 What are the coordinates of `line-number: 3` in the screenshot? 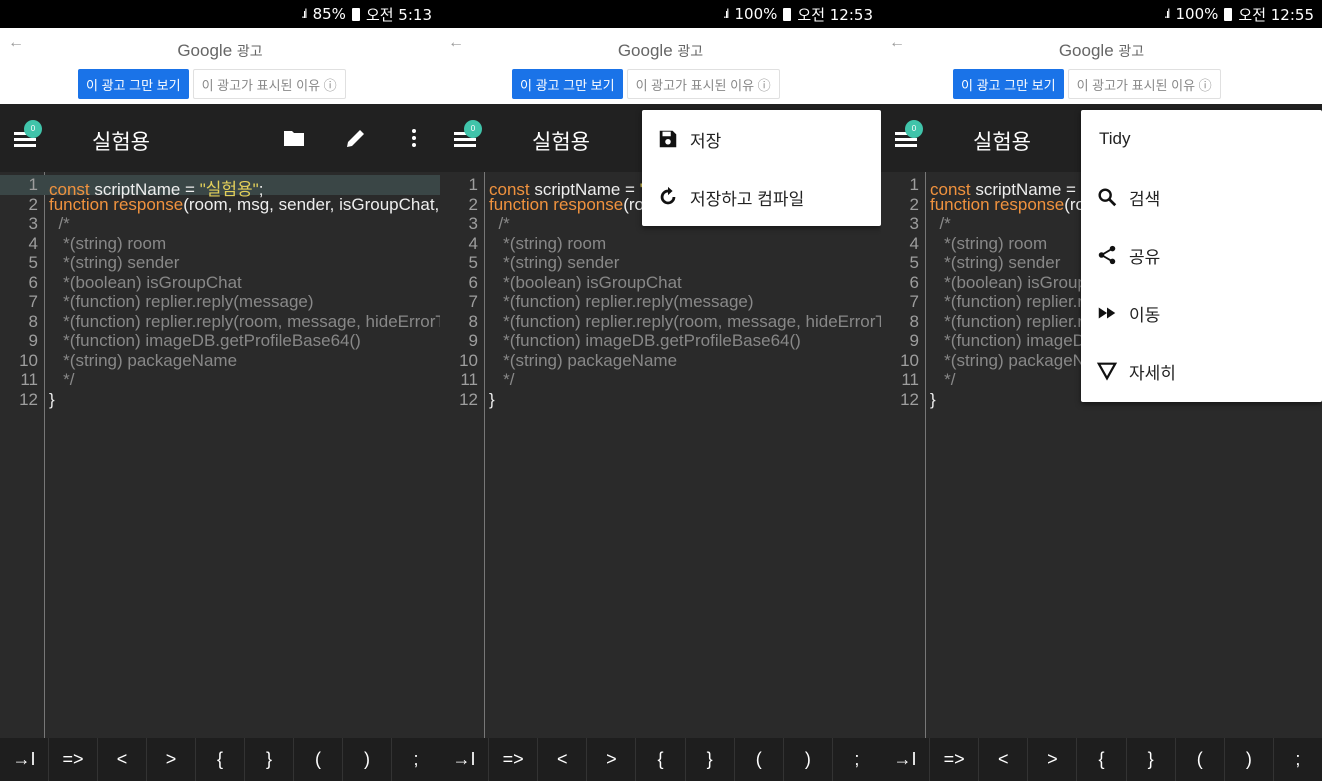 It's located at (473, 223).